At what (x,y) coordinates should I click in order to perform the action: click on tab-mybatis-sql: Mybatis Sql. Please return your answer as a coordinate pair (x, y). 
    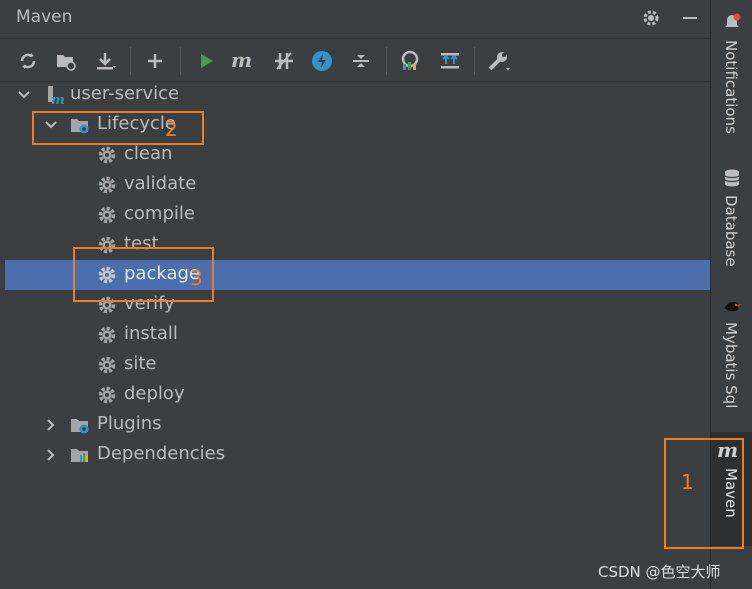
    Looking at the image, I should click on (731, 360).